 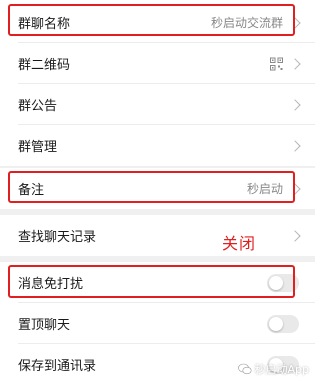 I want to click on watermark-text: 秒启动App, so click(x=282, y=369).